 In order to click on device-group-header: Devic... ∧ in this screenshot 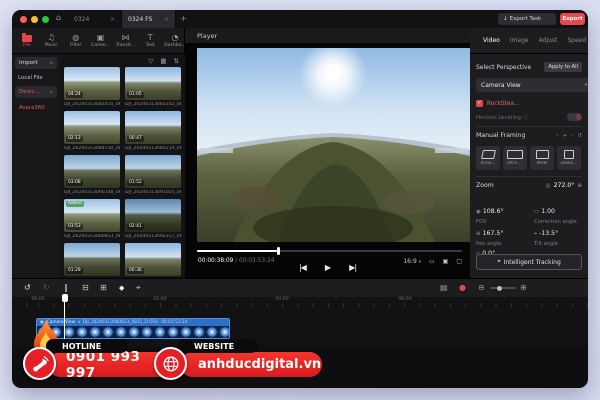, I will do `click(36, 92)`.